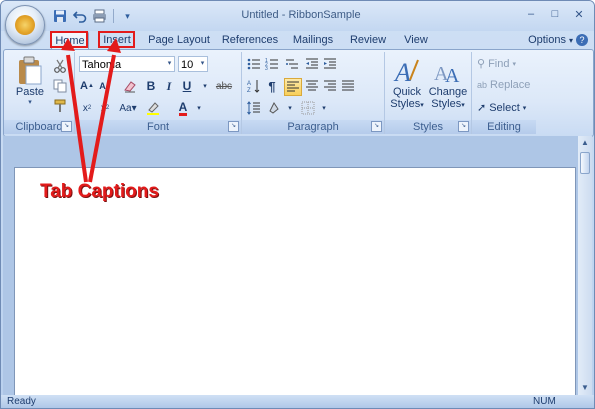  I want to click on scroll-up-icon: ▲, so click(585, 143).